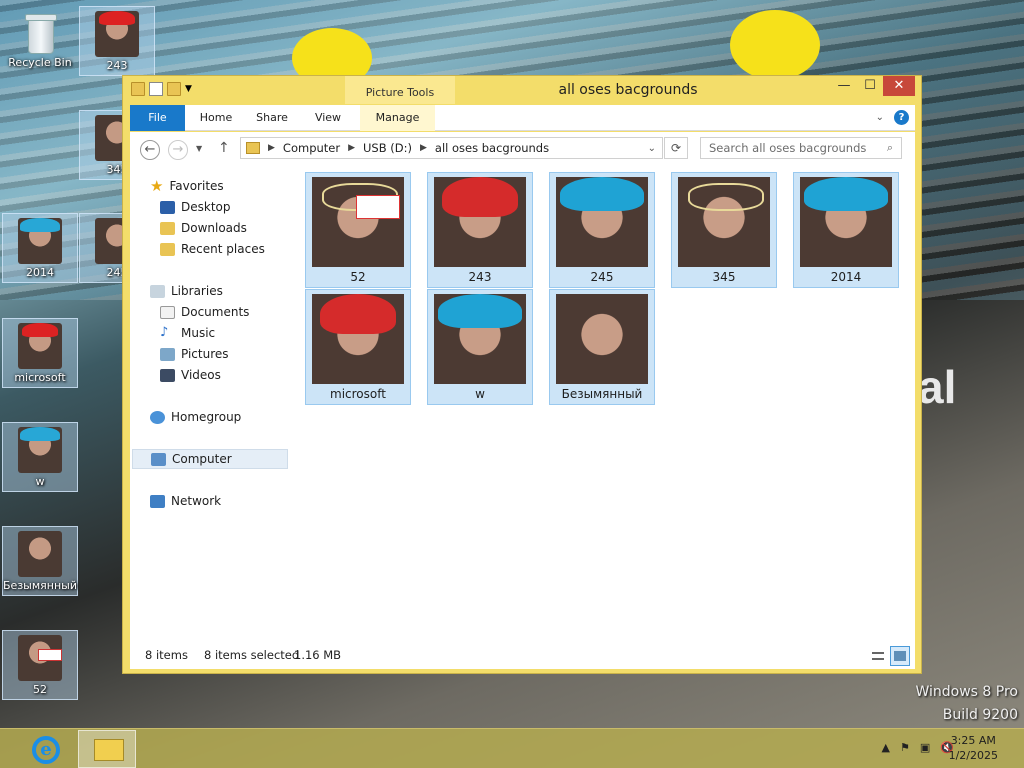 This screenshot has width=1024, height=768. What do you see at coordinates (901, 117) in the screenshot?
I see `help-icon: ?` at bounding box center [901, 117].